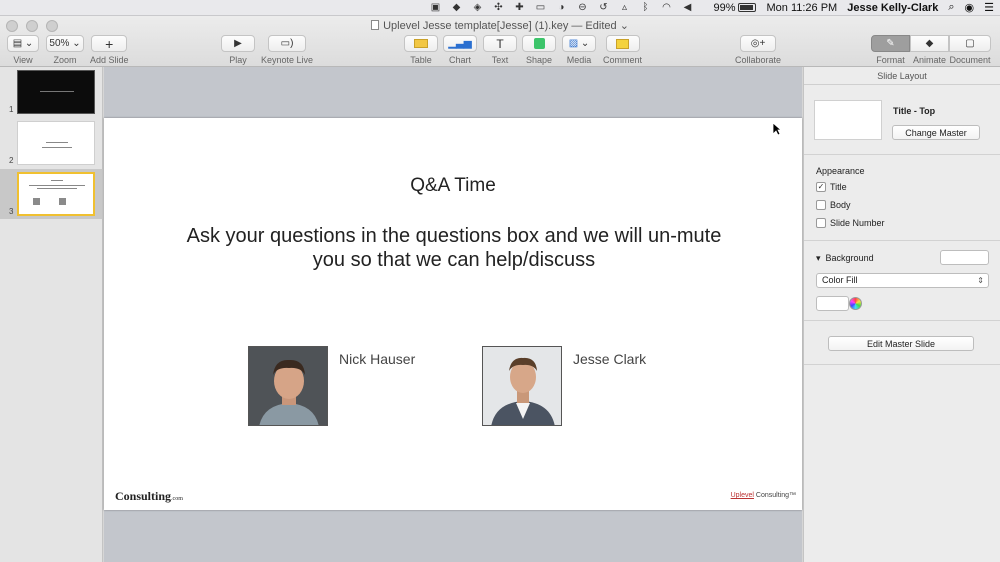 The image size is (1000, 562). What do you see at coordinates (840, 205) in the screenshot?
I see `body-checkbox-label: Body` at bounding box center [840, 205].